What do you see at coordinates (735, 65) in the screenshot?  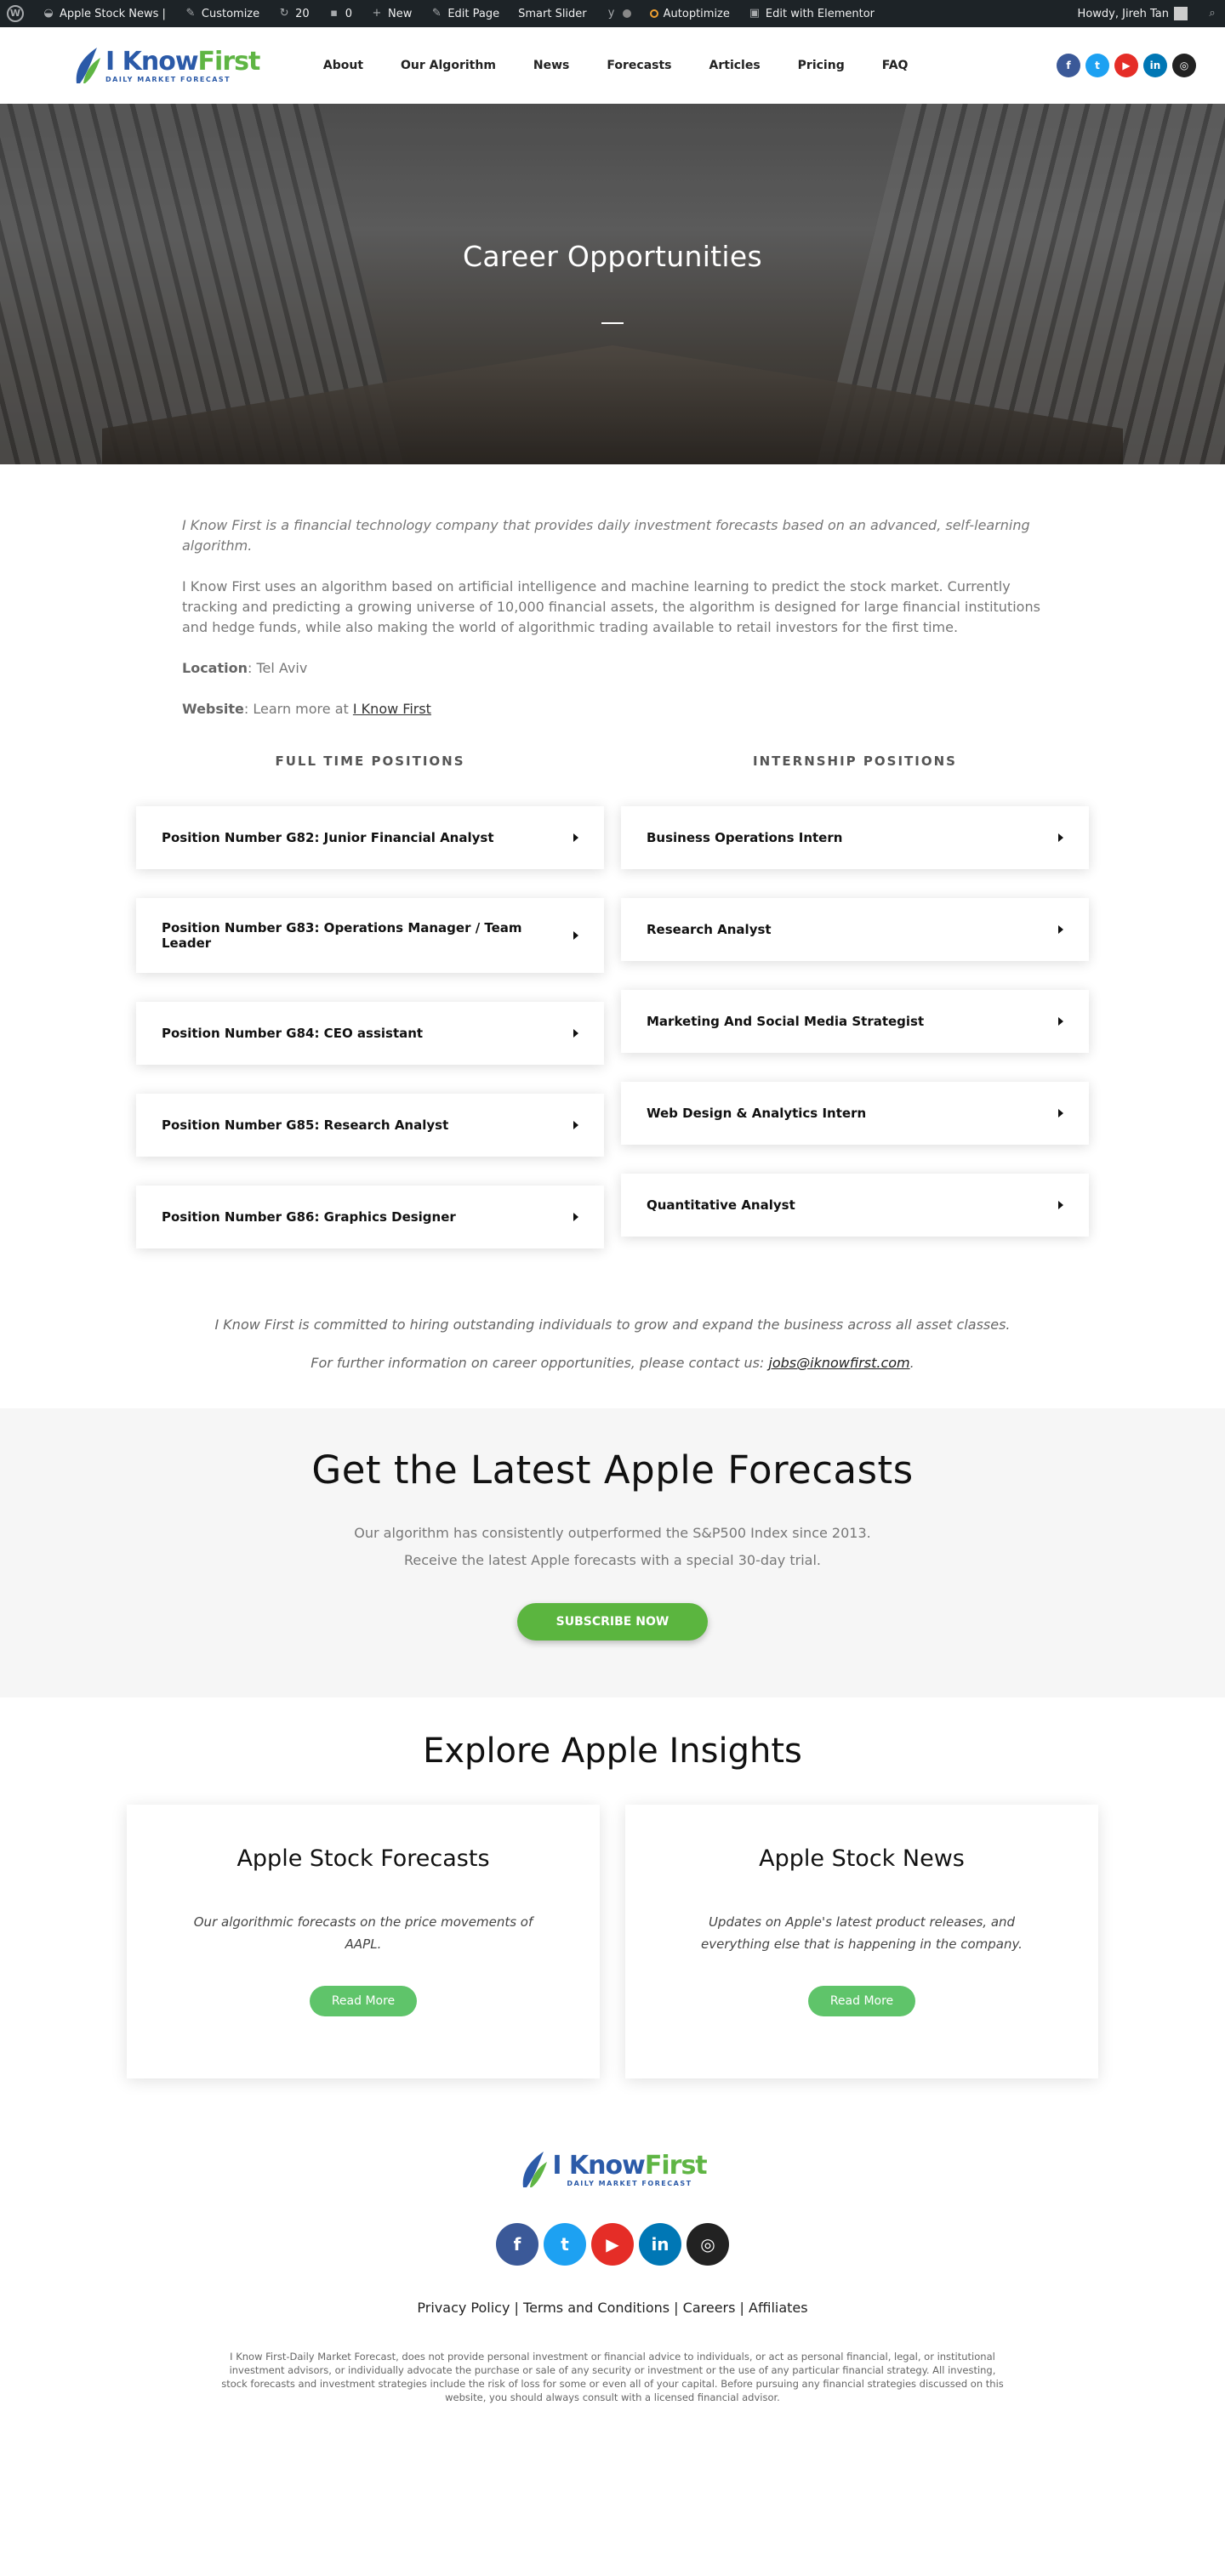 I see `nav-item-articles: Articles` at bounding box center [735, 65].